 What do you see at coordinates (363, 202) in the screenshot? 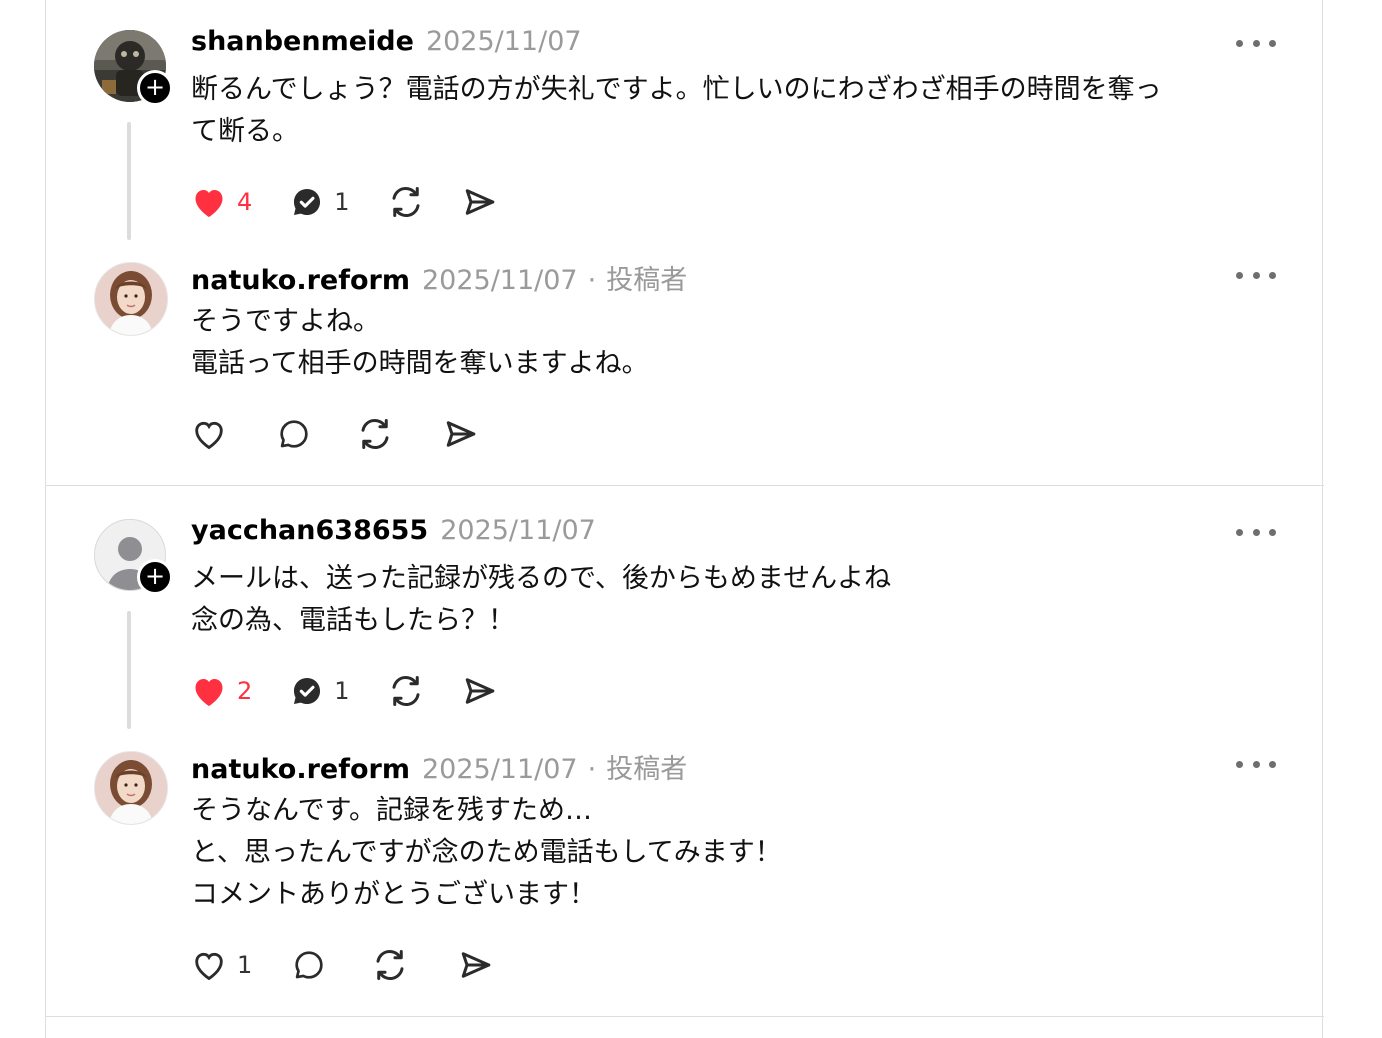
I see `action-bar: 4 1` at bounding box center [363, 202].